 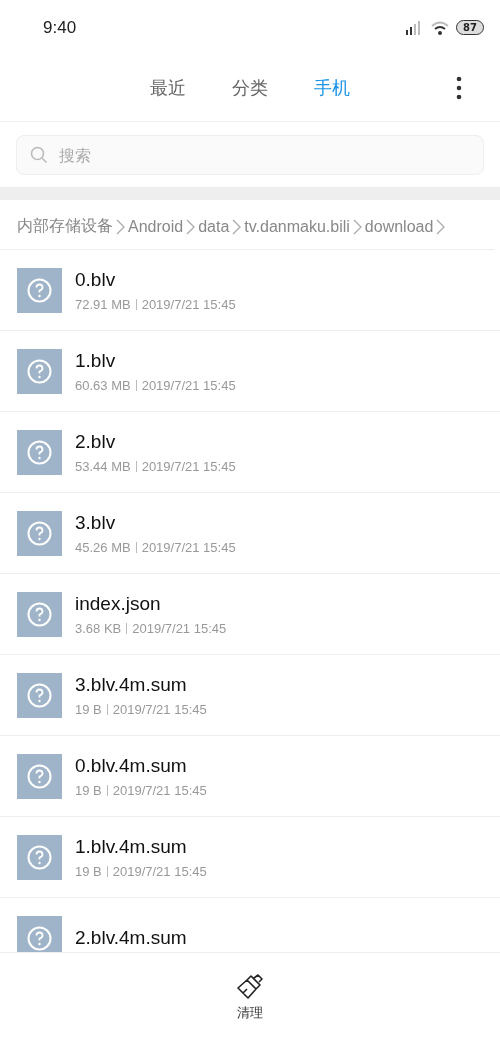 I want to click on breadcrumb-item: data, so click(x=214, y=226).